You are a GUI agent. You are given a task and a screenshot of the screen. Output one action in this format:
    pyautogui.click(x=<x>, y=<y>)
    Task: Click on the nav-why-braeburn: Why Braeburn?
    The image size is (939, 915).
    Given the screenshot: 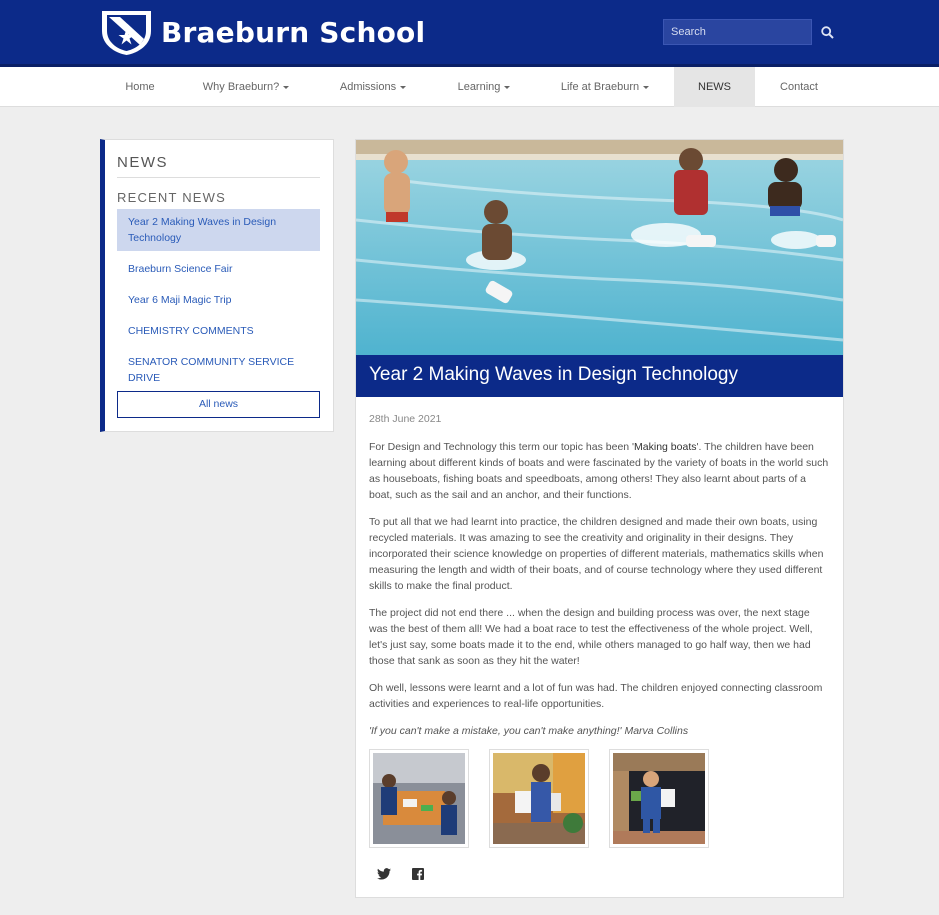 What is the action you would take?
    pyautogui.click(x=246, y=87)
    